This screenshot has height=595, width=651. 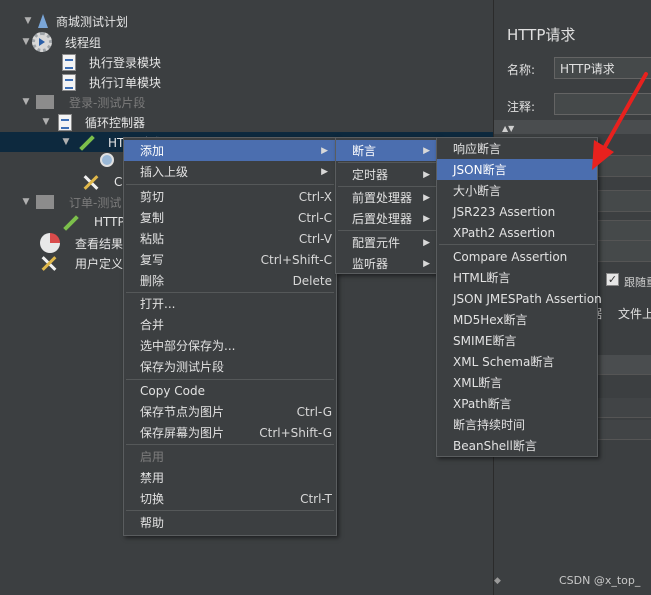 What do you see at coordinates (504, 128) in the screenshot?
I see `collapse-arrows-icon: ▲▼` at bounding box center [504, 128].